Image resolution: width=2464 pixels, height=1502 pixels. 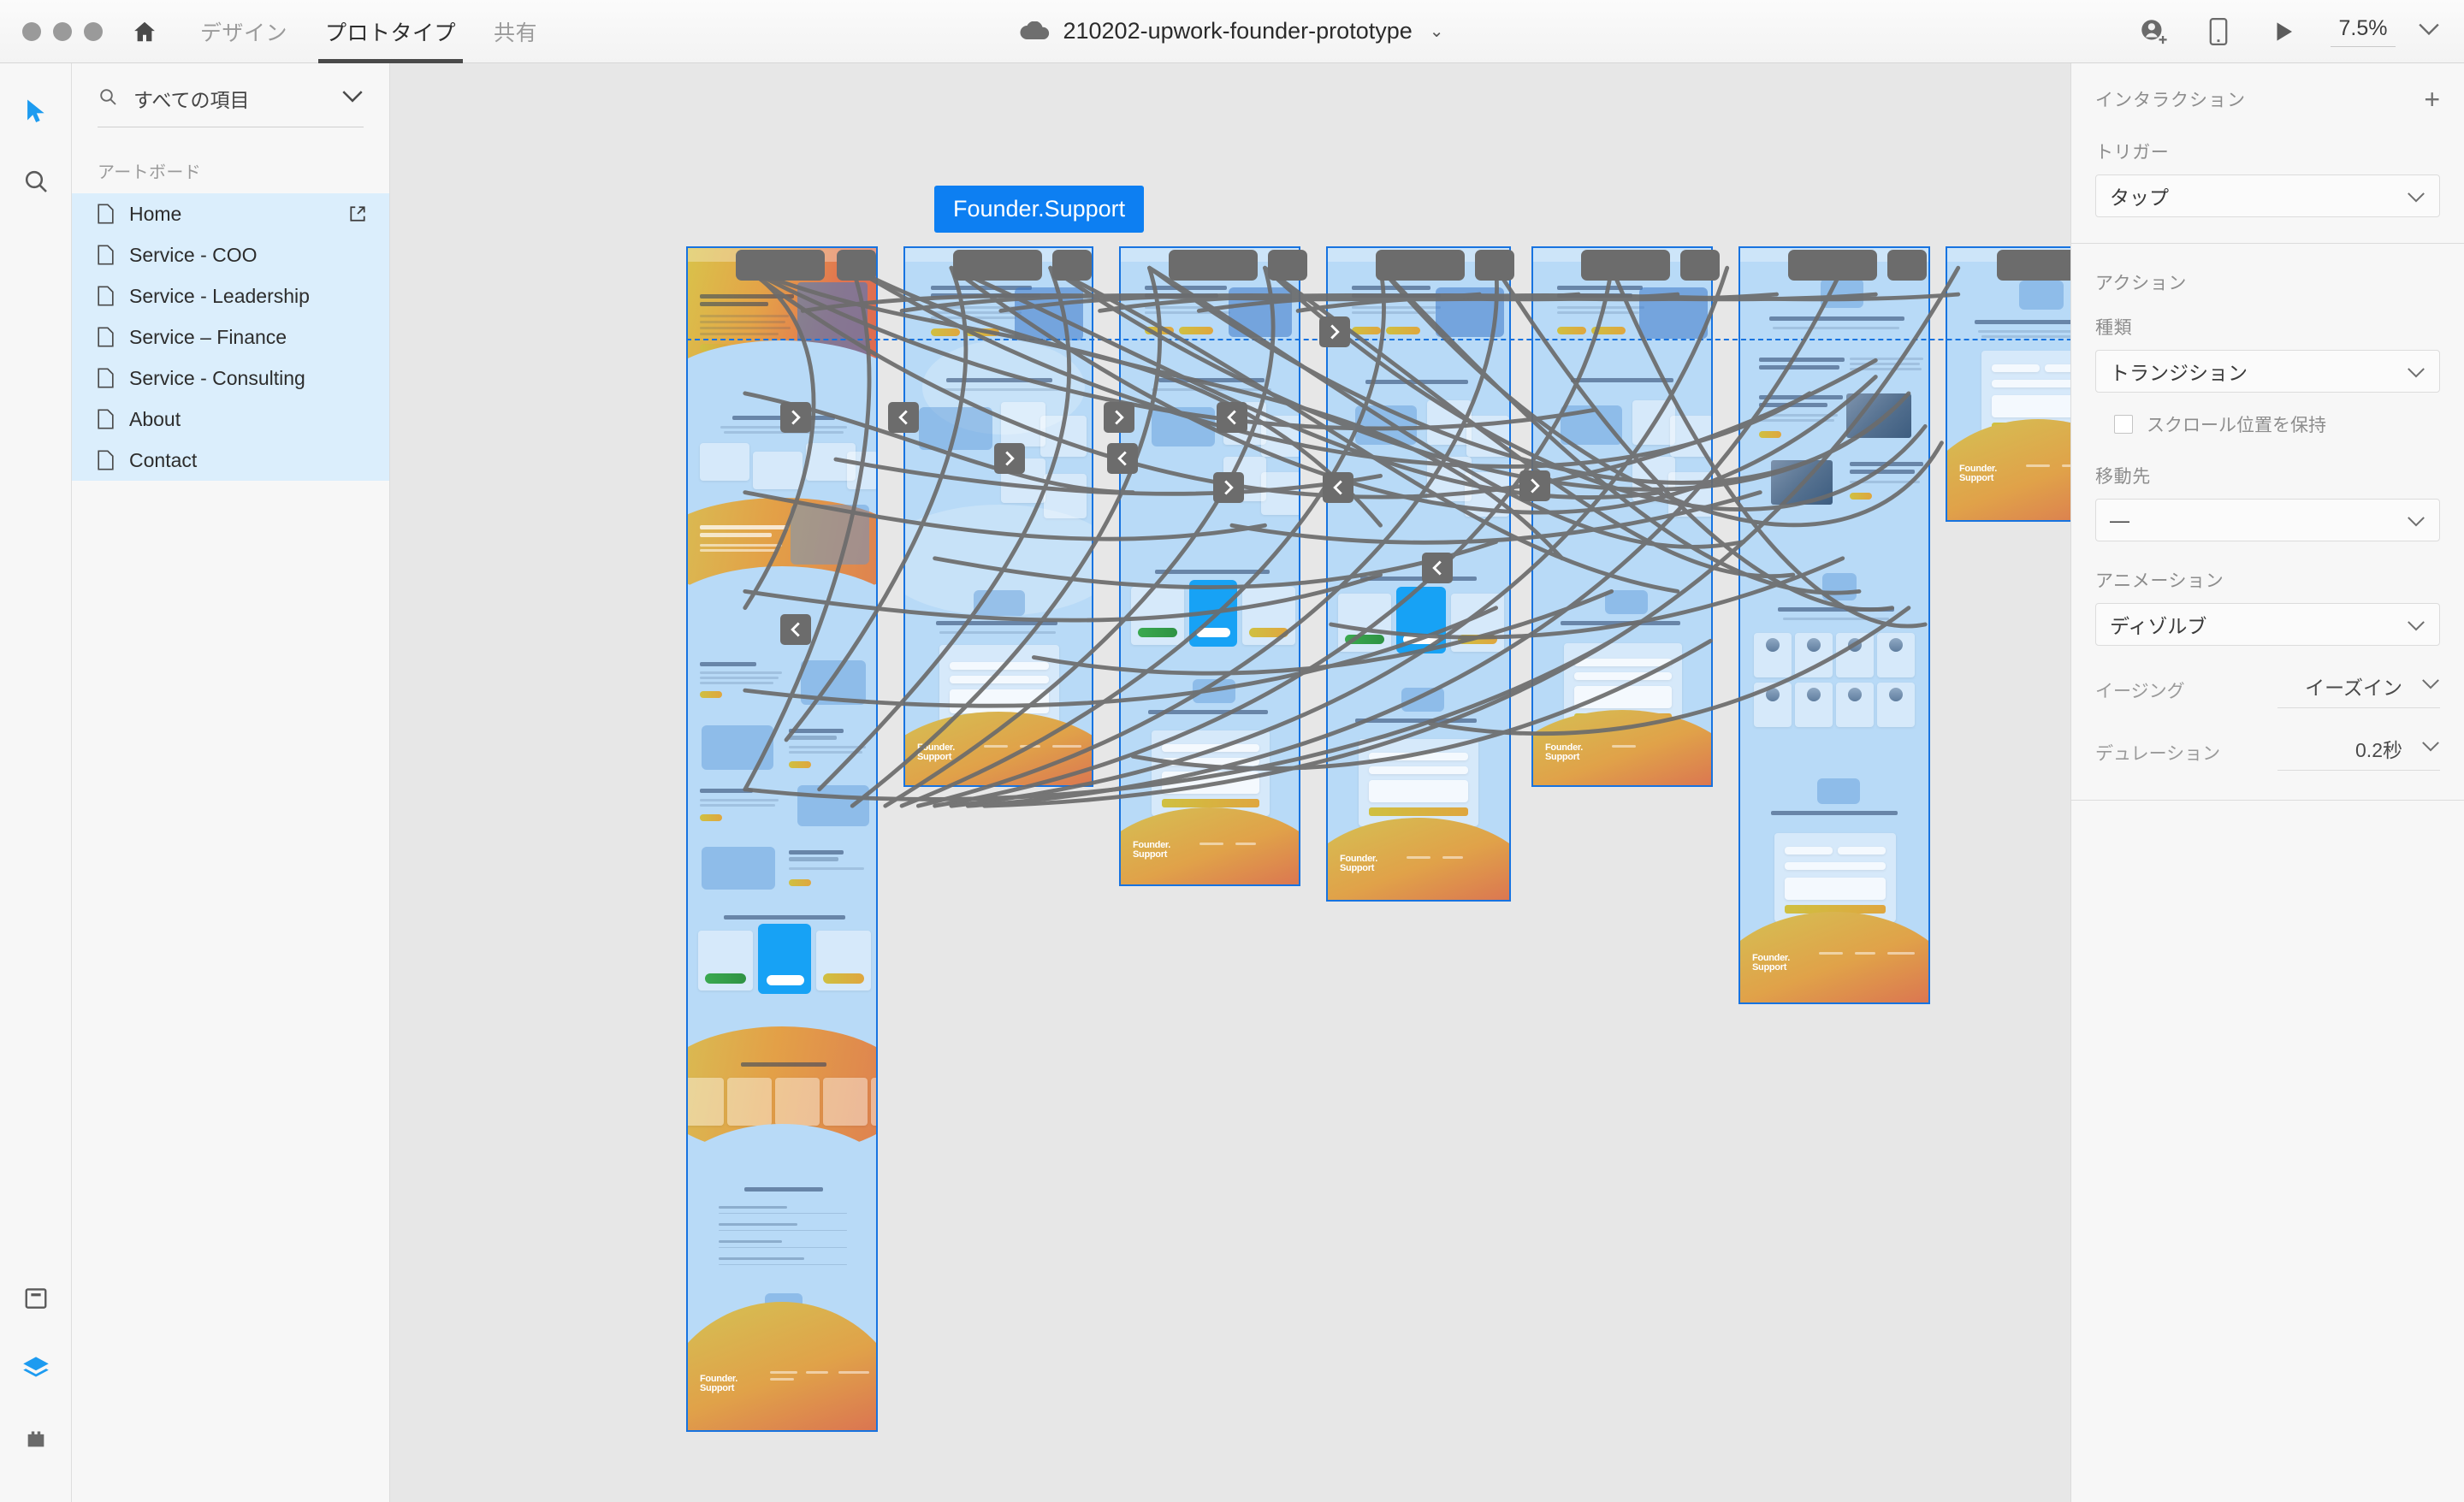 I want to click on plugins-panel-icon, so click(x=36, y=1439).